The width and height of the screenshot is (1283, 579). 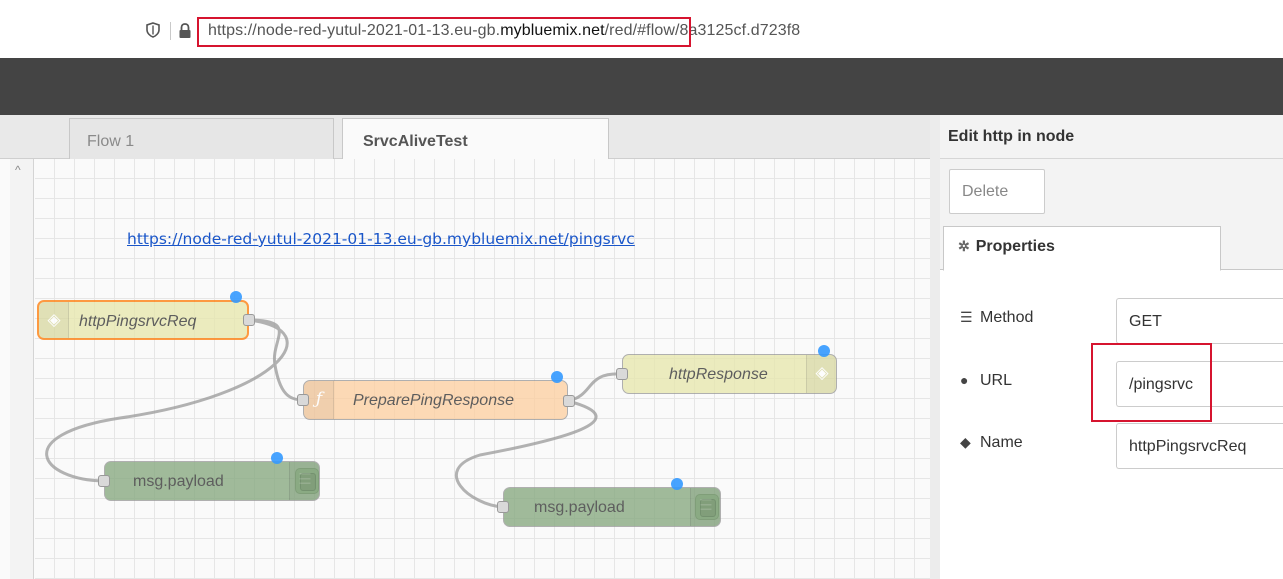 What do you see at coordinates (1111, 321) in the screenshot?
I see `method-row: ☰ Method GET` at bounding box center [1111, 321].